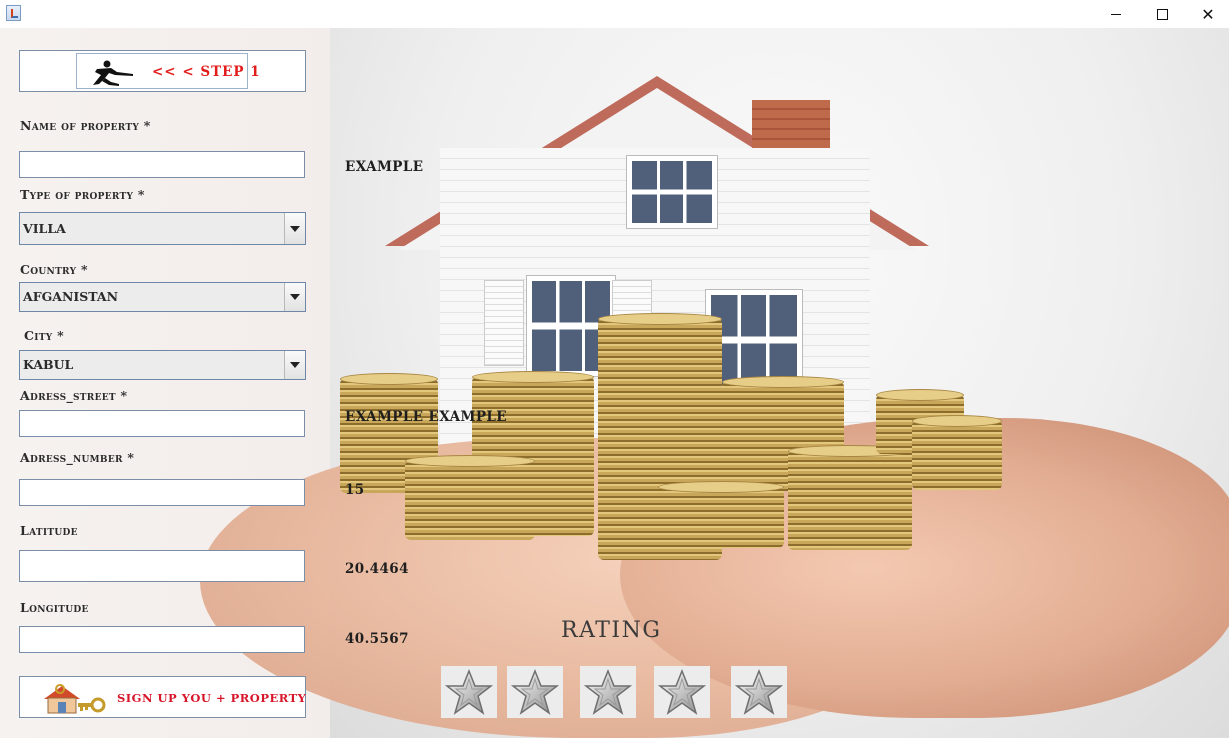  Describe the element at coordinates (426, 417) in the screenshot. I see `preview-street: EXAMPLE EXAMPLE` at that location.